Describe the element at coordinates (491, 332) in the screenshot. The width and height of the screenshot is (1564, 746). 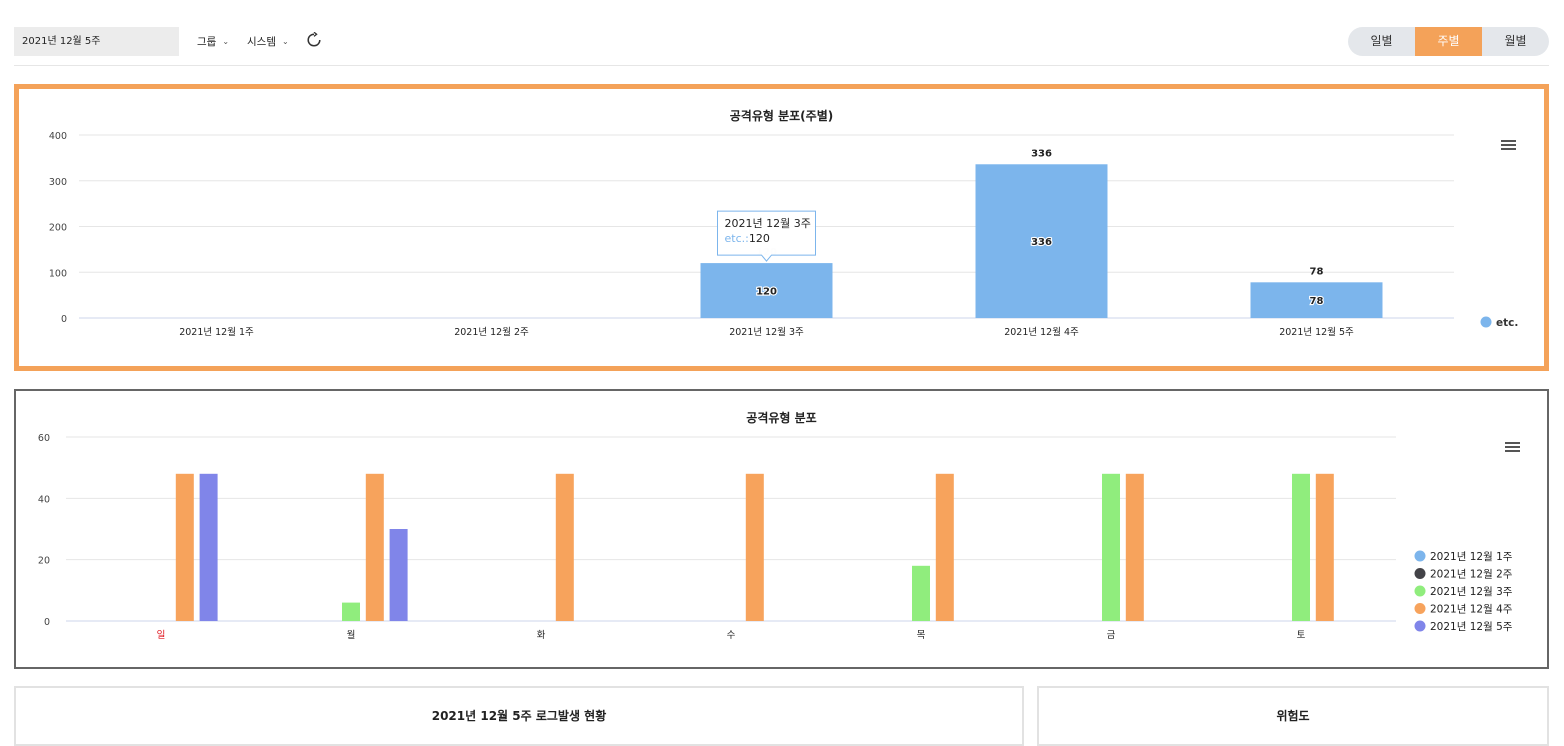
I see `x-tick-label: 2021년 12월 2주` at that location.